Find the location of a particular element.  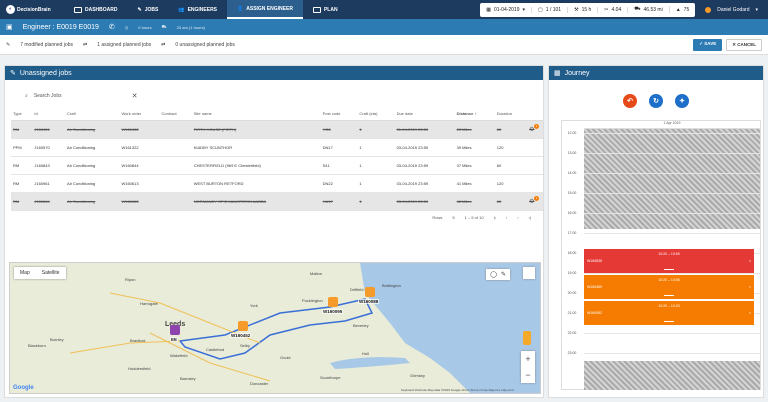

journey-event: 10:20 – 10:59 W160835 × is located at coordinates (669, 261).